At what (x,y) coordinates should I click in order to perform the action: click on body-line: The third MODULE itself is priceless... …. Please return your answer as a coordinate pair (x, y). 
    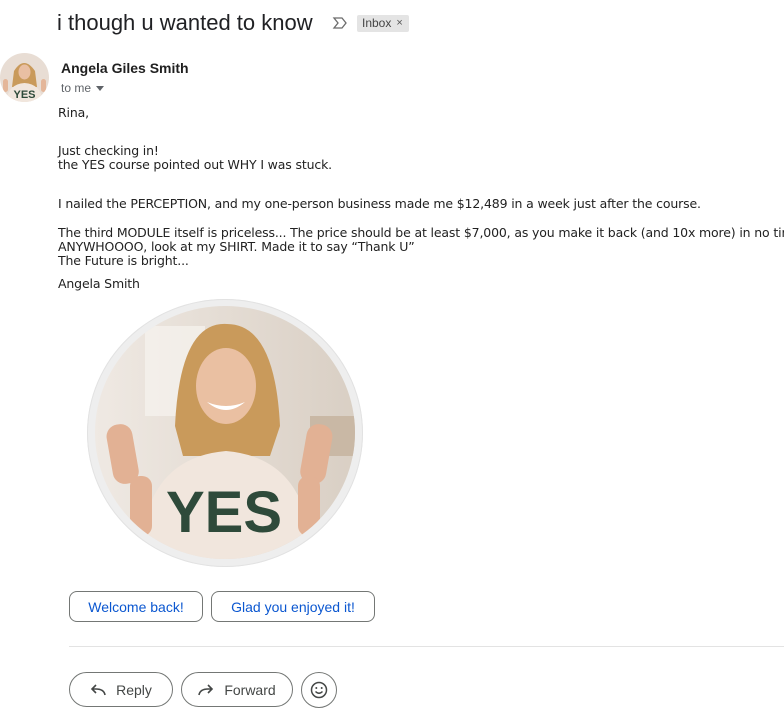
    Looking at the image, I should click on (421, 232).